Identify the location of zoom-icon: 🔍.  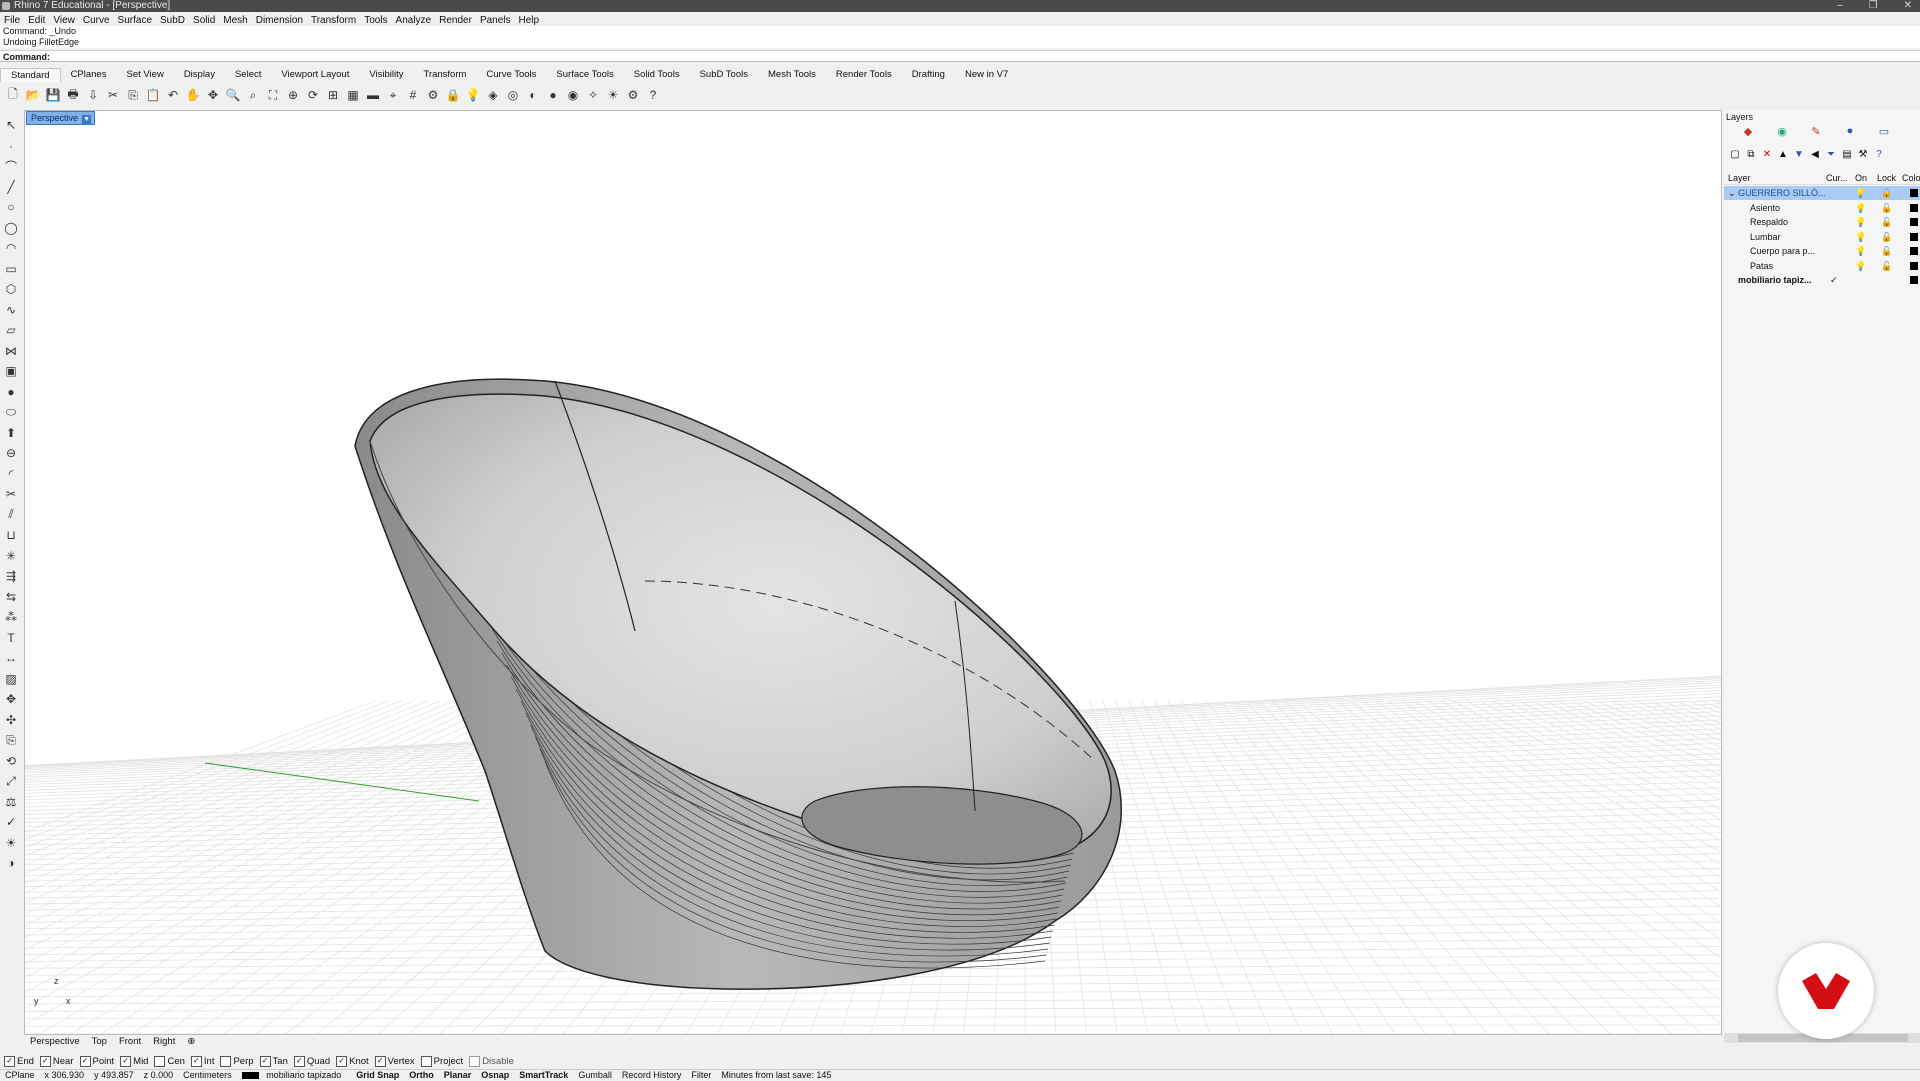
(233, 95).